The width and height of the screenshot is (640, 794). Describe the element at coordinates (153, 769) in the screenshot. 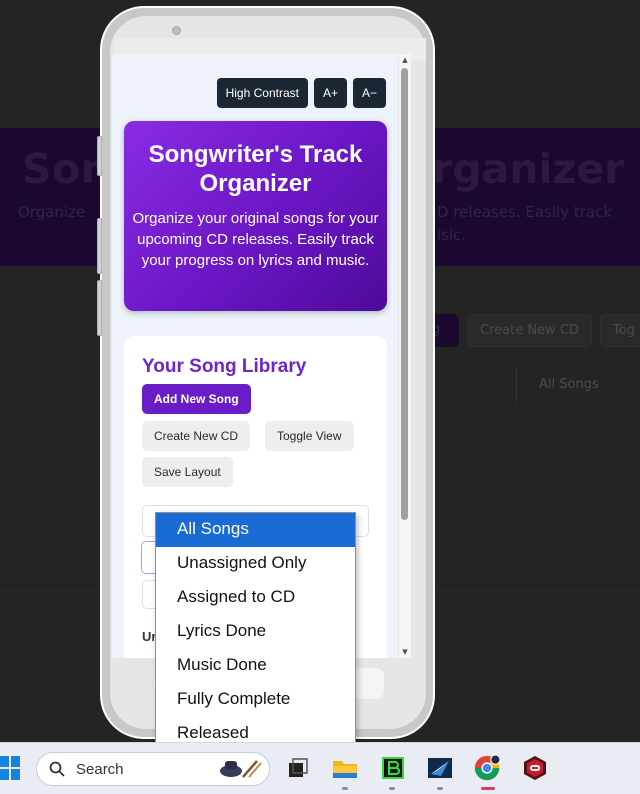

I see `taskbar-search: Search` at that location.